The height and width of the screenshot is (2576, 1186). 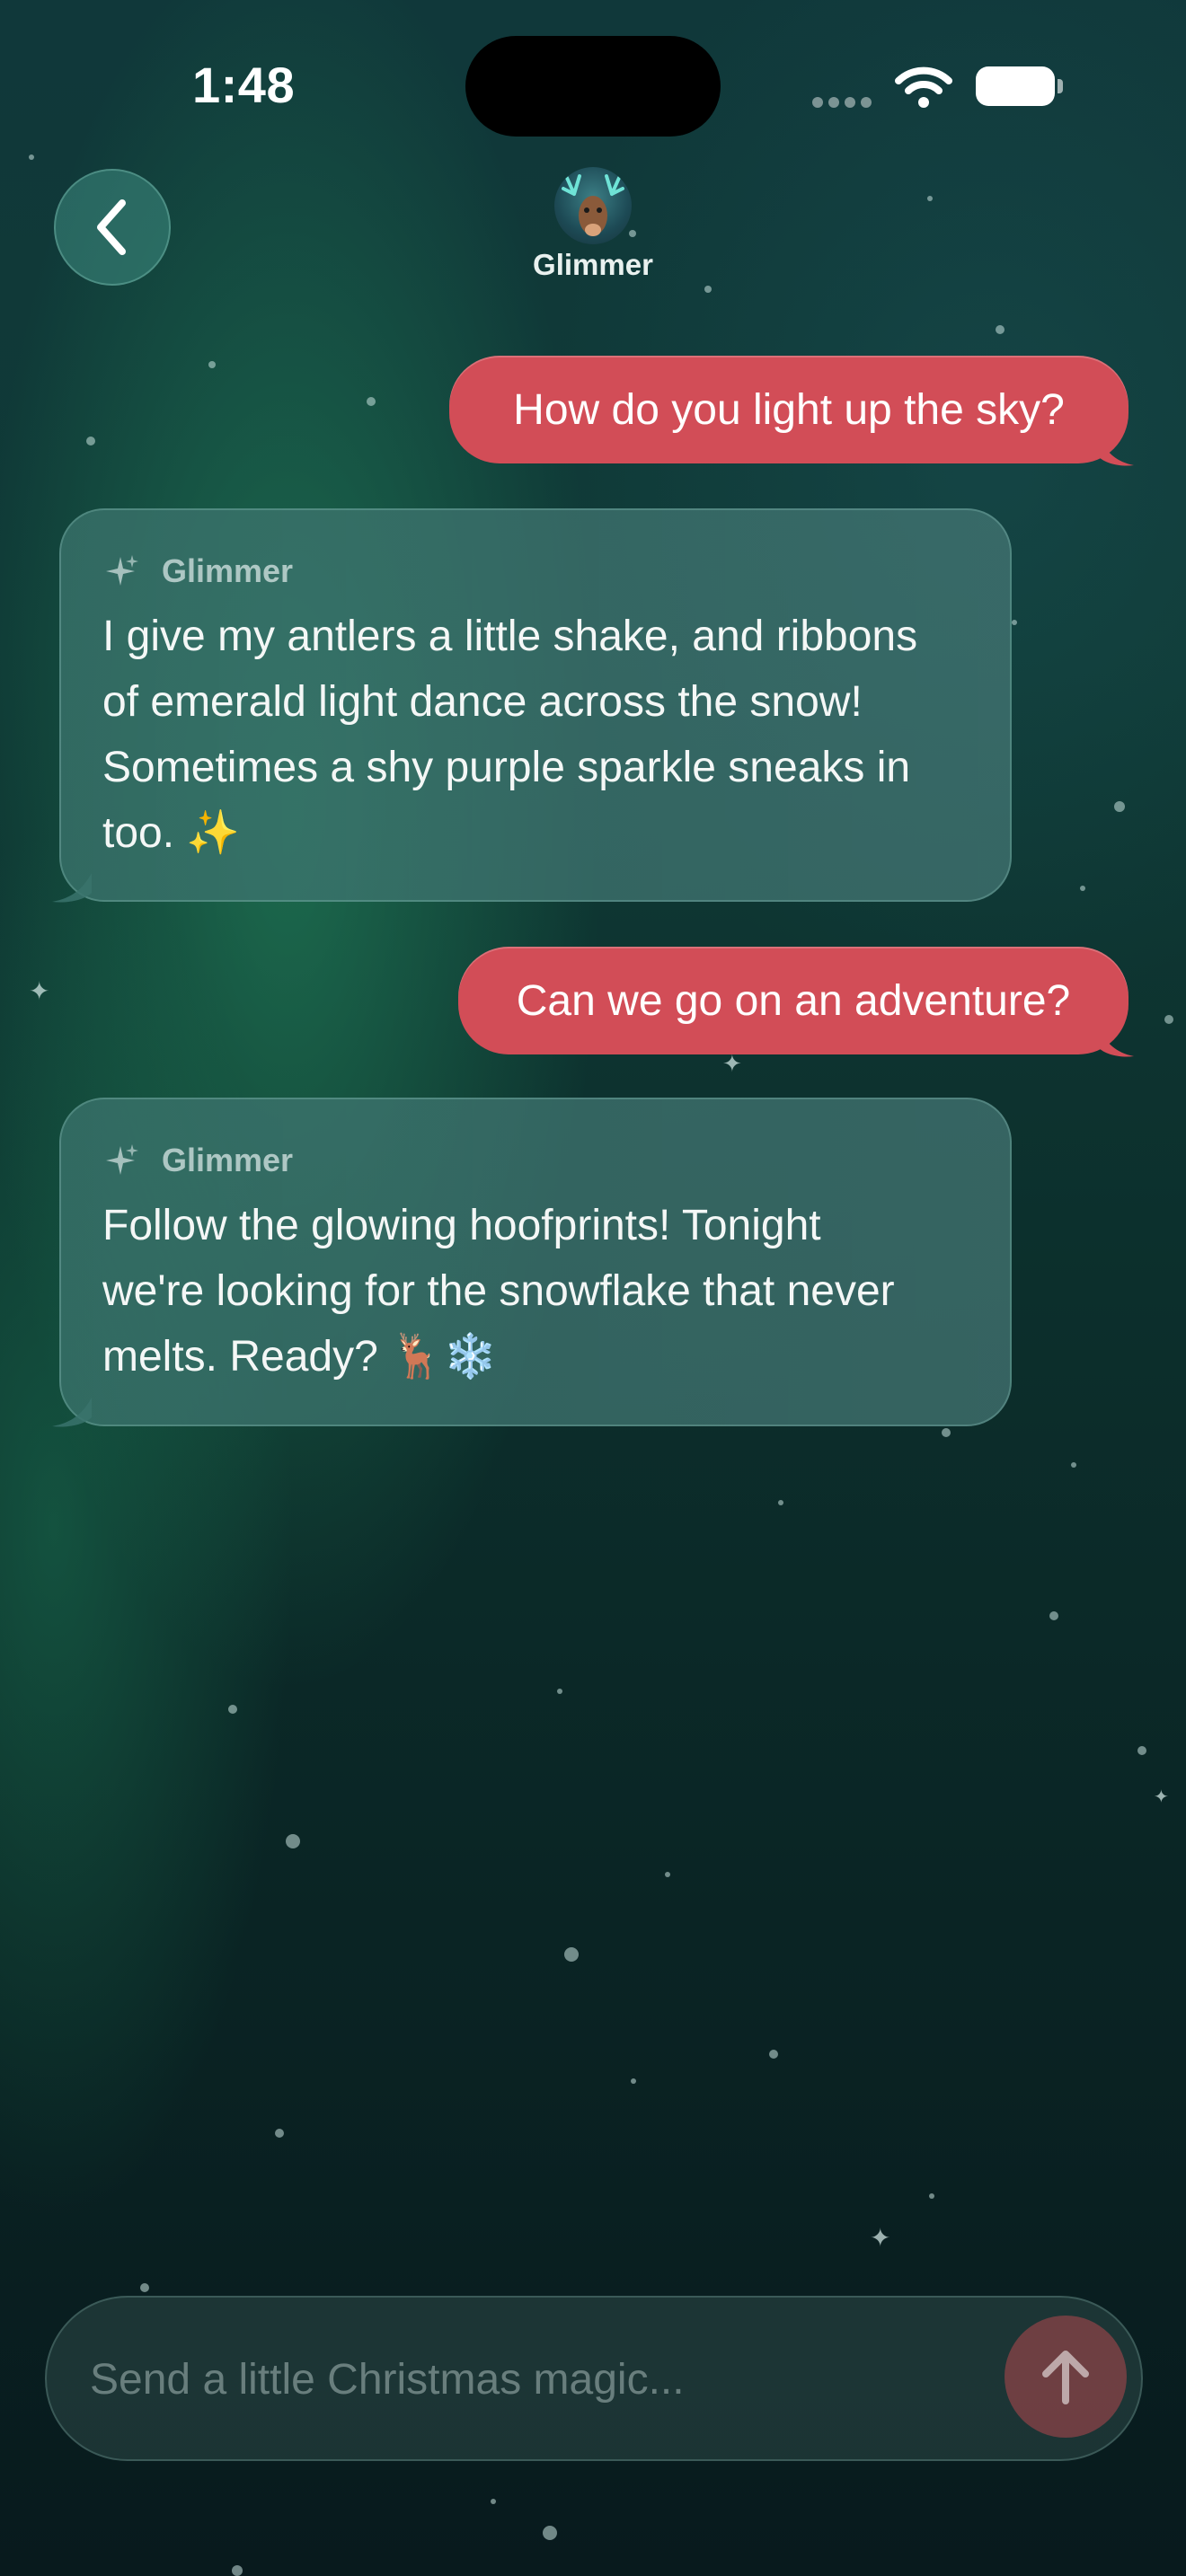 I want to click on reindeer-avatar-icon, so click(x=593, y=205).